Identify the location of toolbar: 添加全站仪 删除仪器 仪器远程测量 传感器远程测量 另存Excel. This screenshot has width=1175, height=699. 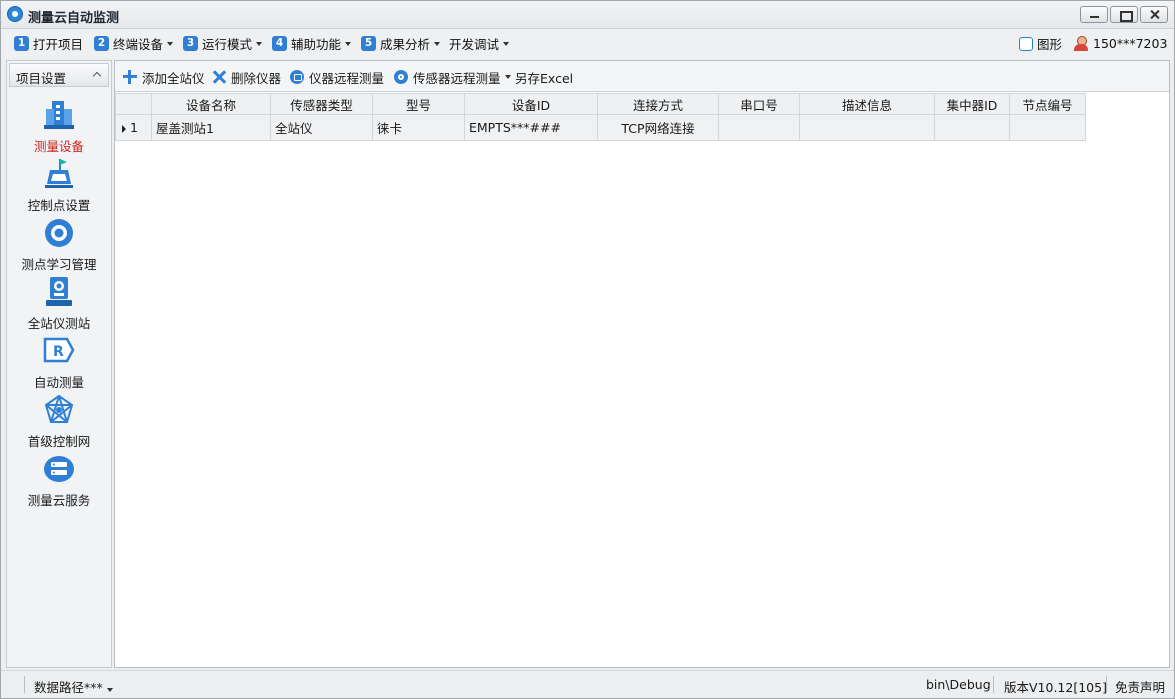
(642, 76).